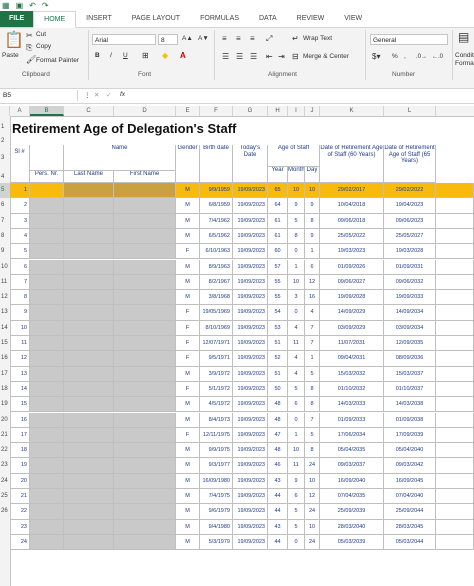 The width and height of the screenshot is (474, 586). I want to click on cell-retirement-60: 19/03/2023, so click(352, 252).